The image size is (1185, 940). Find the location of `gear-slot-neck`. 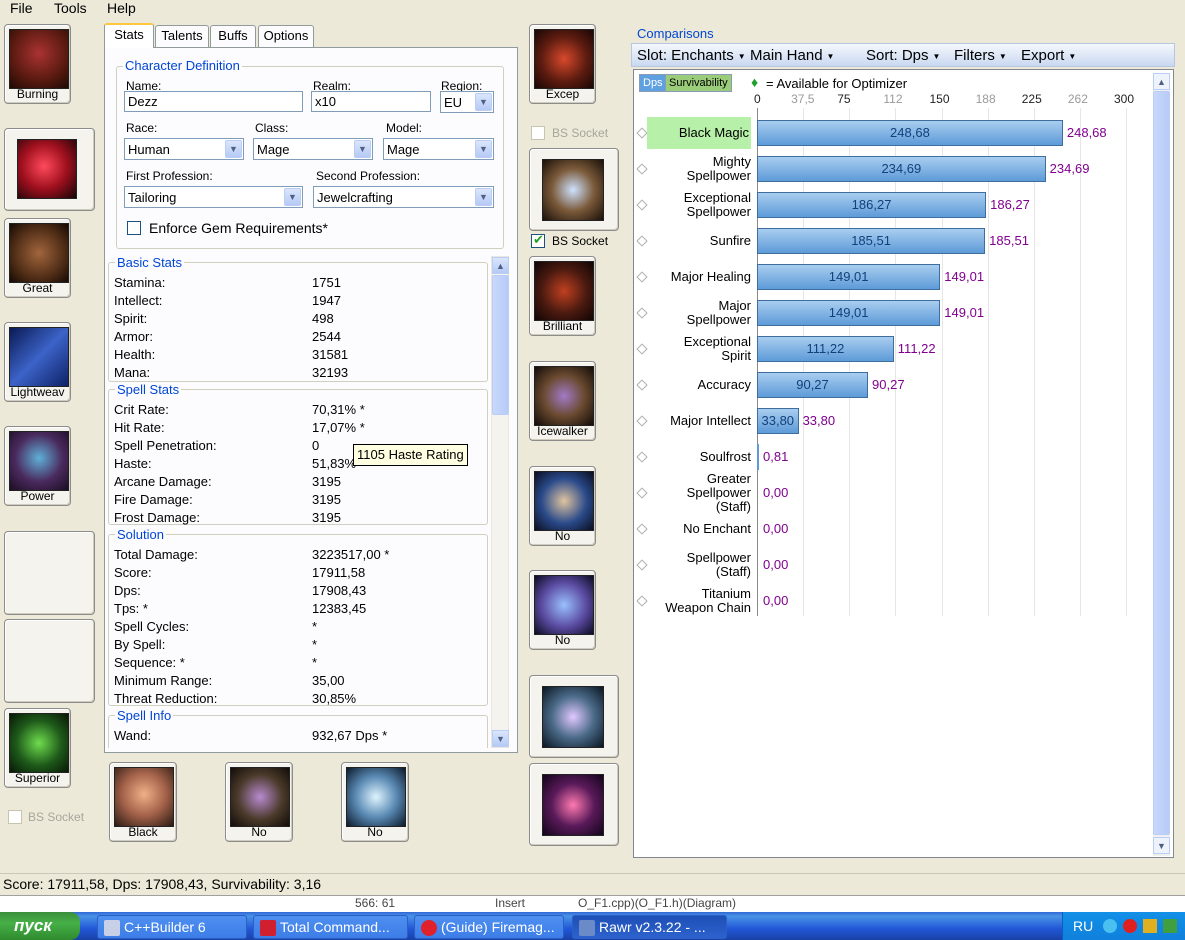

gear-slot-neck is located at coordinates (49, 169).